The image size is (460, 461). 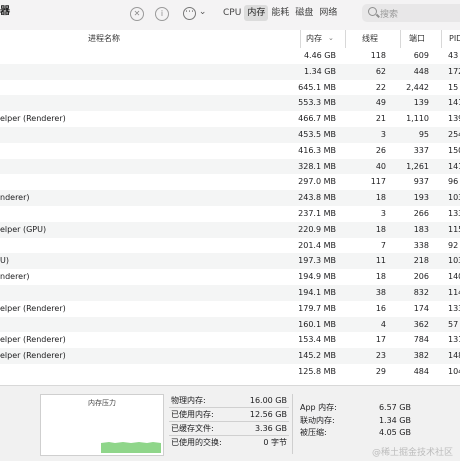 What do you see at coordinates (417, 87) in the screenshot?
I see `ports-cell: 2,442` at bounding box center [417, 87].